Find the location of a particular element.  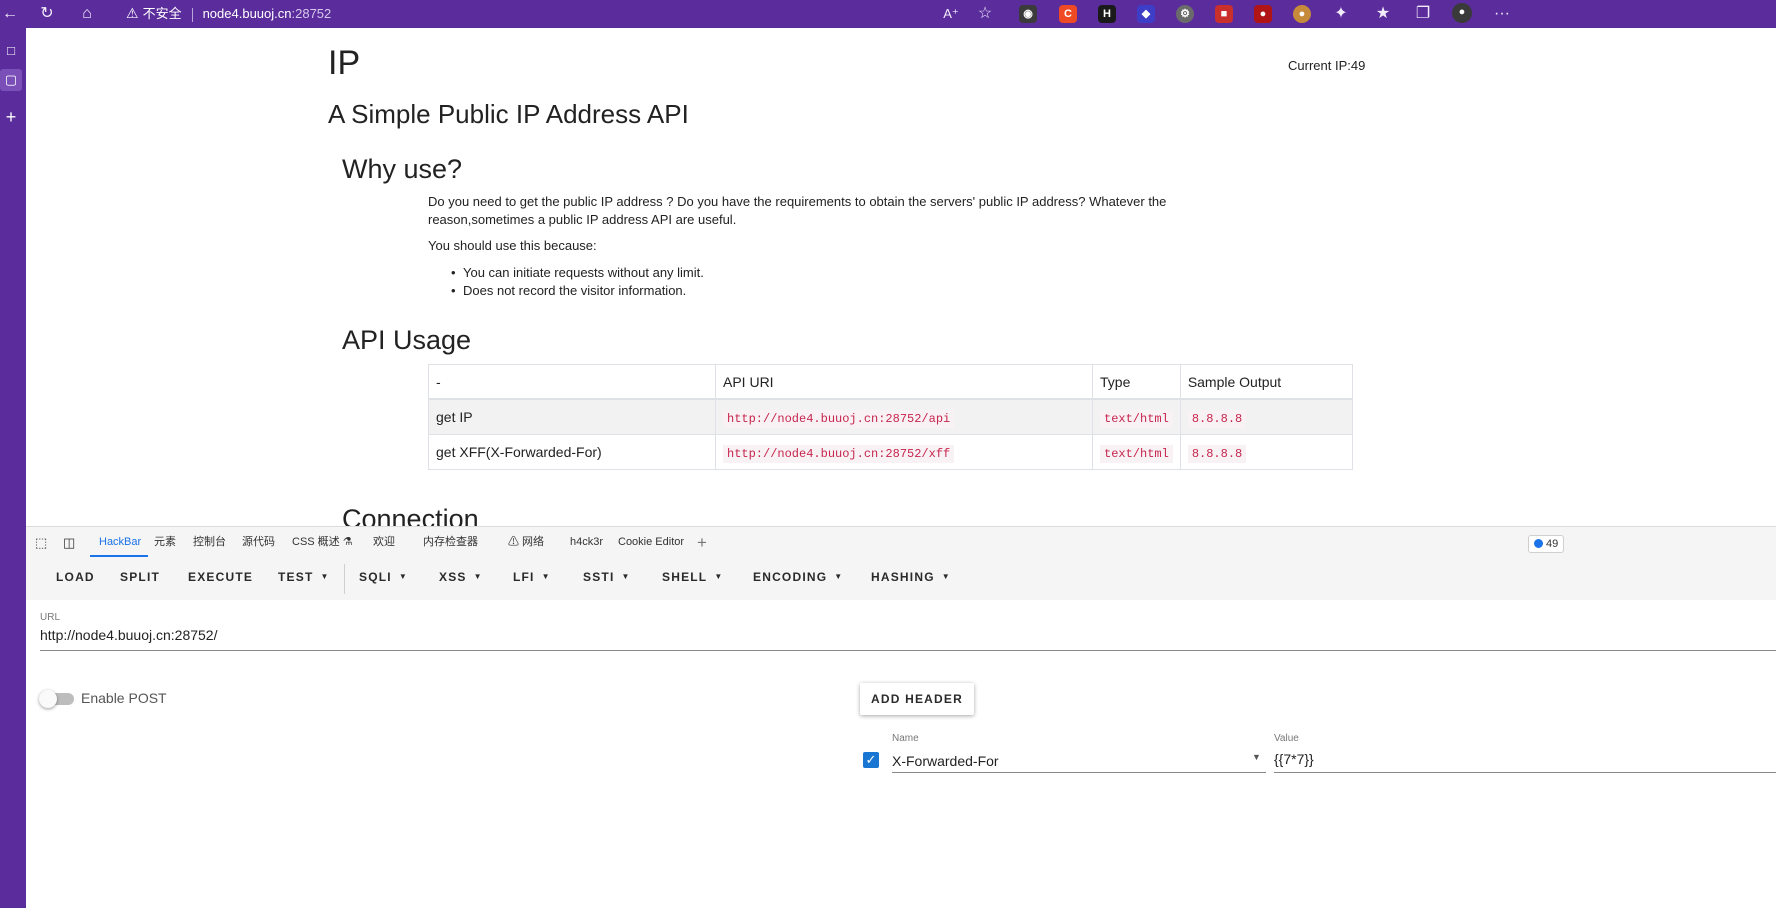

home-icon: ⌂ is located at coordinates (87, 14).